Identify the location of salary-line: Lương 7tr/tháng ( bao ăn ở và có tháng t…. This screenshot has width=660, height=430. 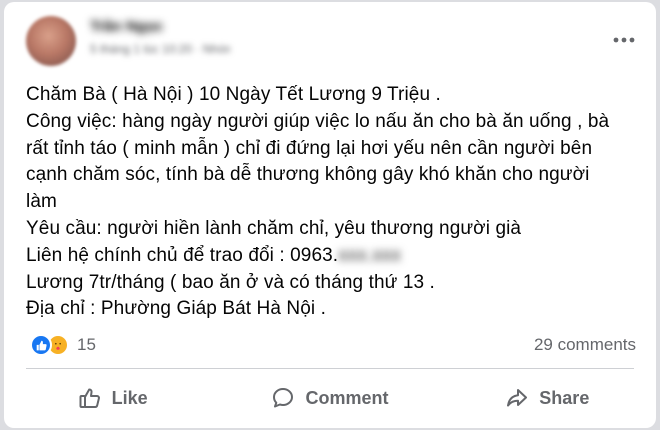
(230, 282).